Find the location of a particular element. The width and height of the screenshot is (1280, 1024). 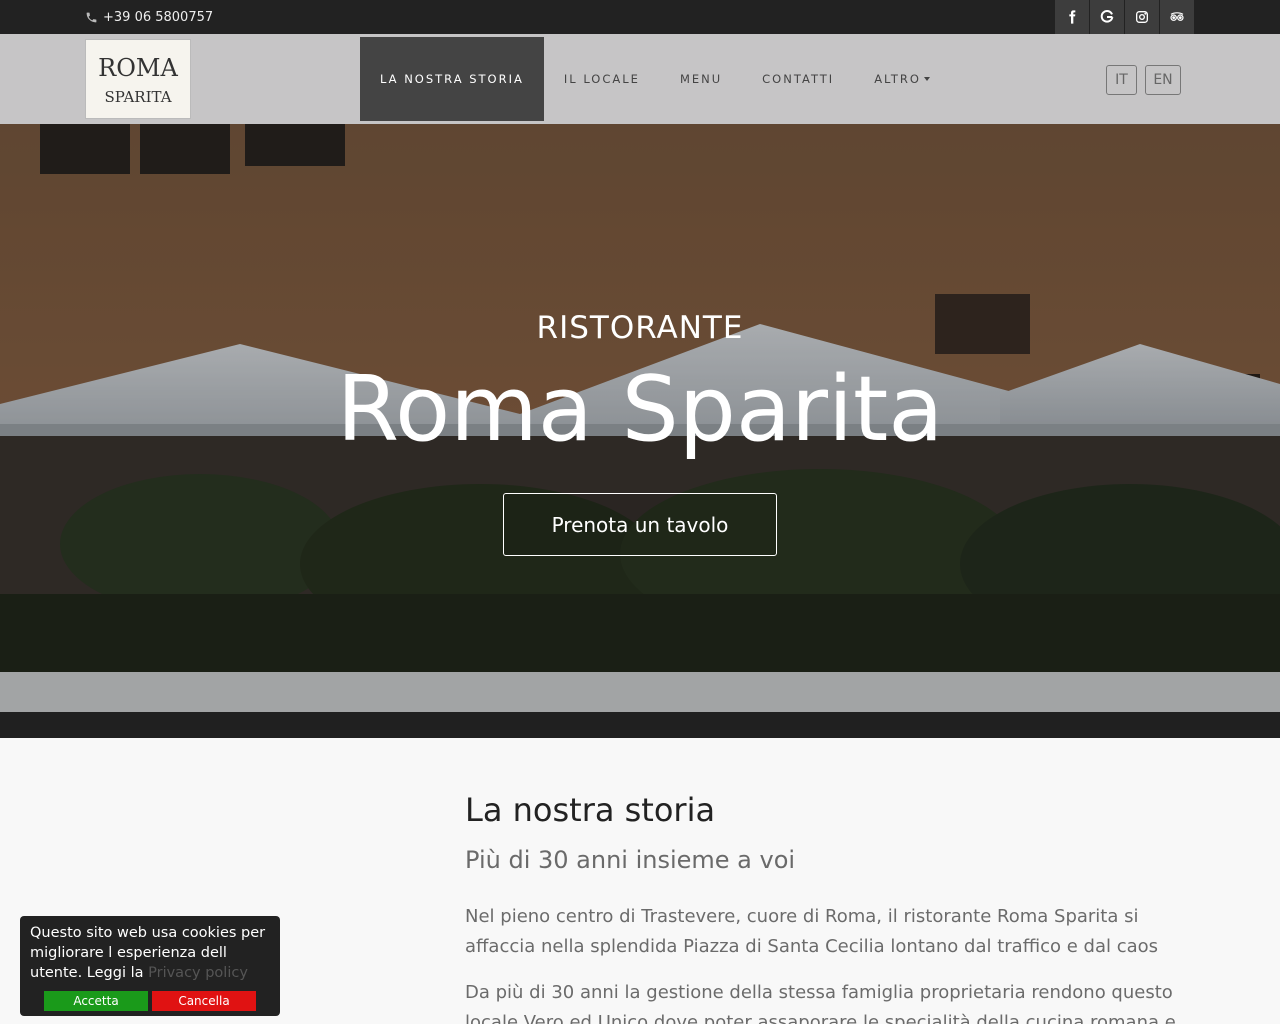

nav-item-menu: MENU is located at coordinates (701, 79).